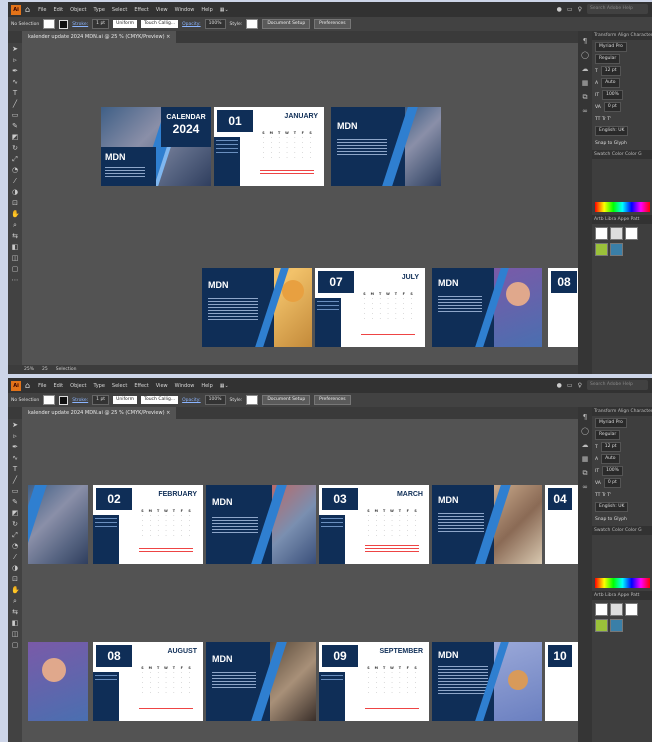  I want to click on artboard-mdn-d: MDN, so click(487, 681).